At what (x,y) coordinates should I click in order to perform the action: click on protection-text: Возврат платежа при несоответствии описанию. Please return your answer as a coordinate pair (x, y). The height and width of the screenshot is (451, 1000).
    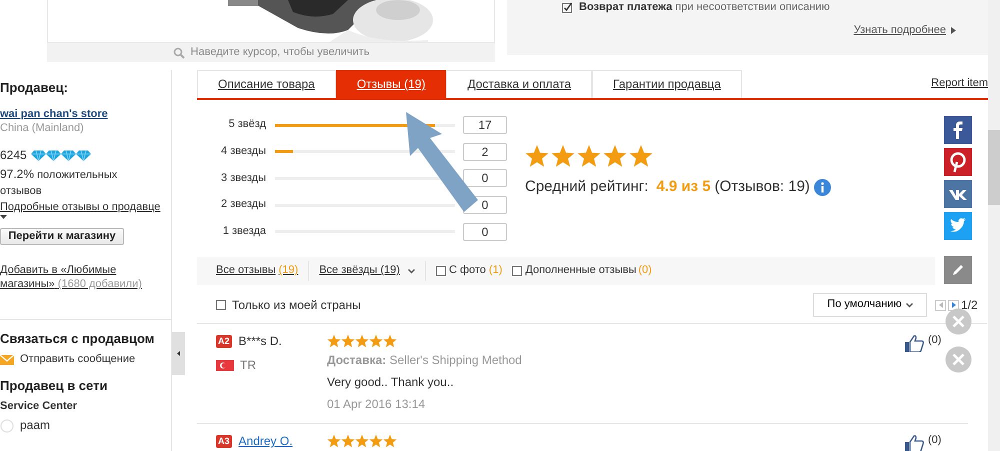
    Looking at the image, I should click on (704, 8).